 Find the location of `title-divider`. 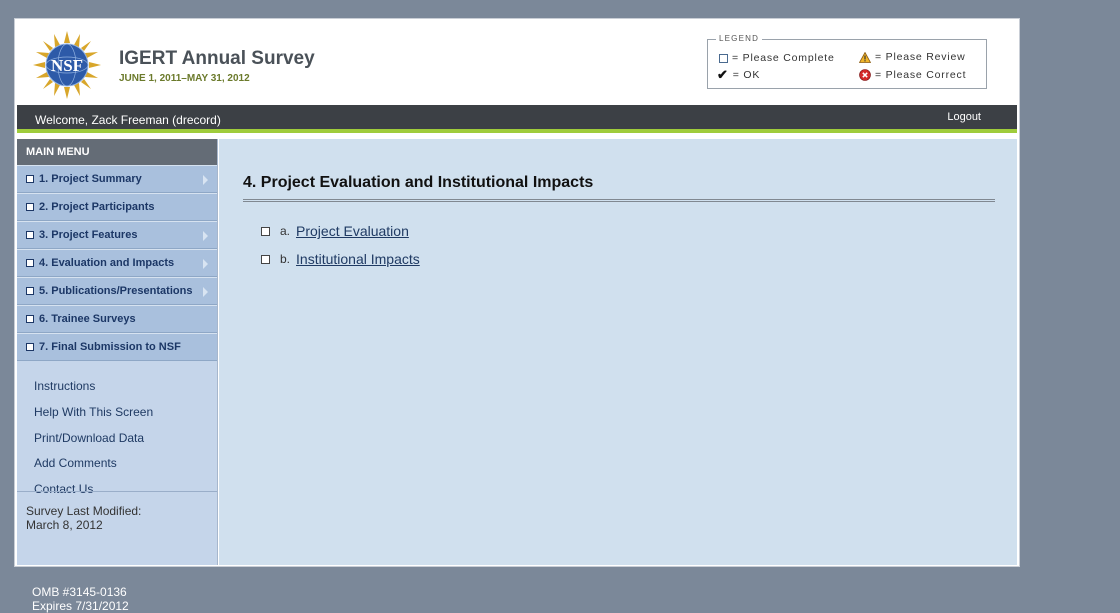

title-divider is located at coordinates (619, 200).